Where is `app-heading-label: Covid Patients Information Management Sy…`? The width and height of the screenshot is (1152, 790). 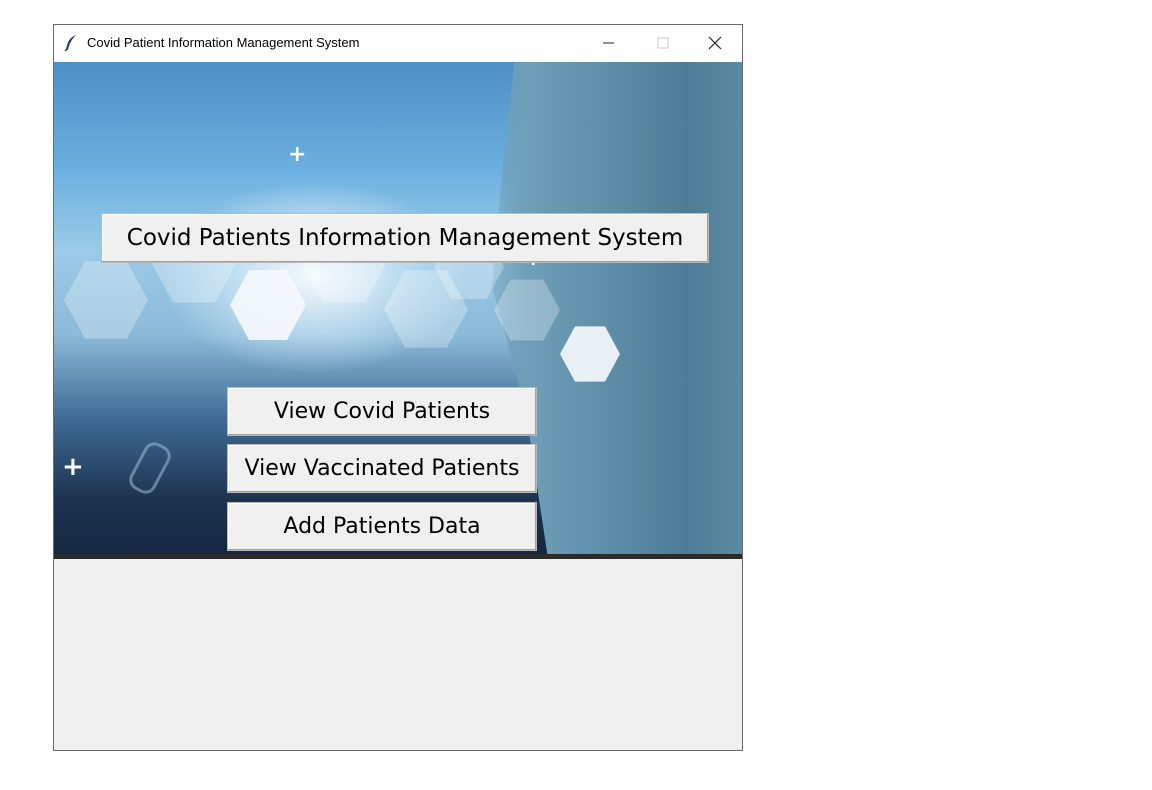 app-heading-label: Covid Patients Information Management Sy… is located at coordinates (405, 238).